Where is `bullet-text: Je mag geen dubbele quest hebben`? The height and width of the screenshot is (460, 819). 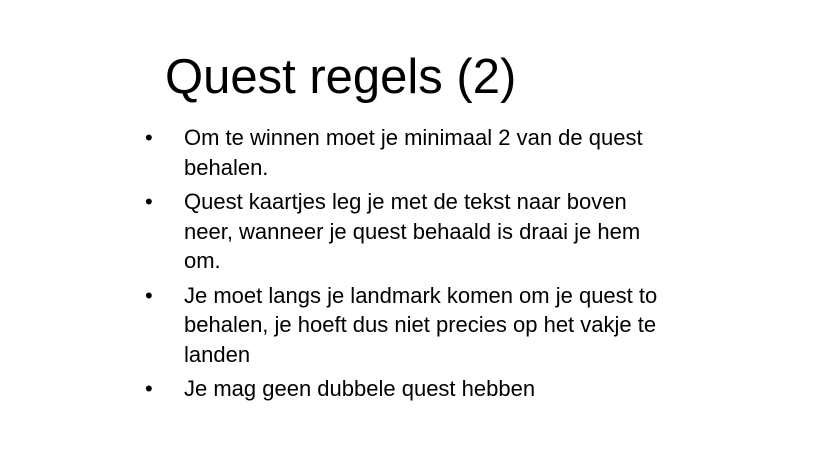 bullet-text: Je mag geen dubbele quest hebben is located at coordinates (454, 389).